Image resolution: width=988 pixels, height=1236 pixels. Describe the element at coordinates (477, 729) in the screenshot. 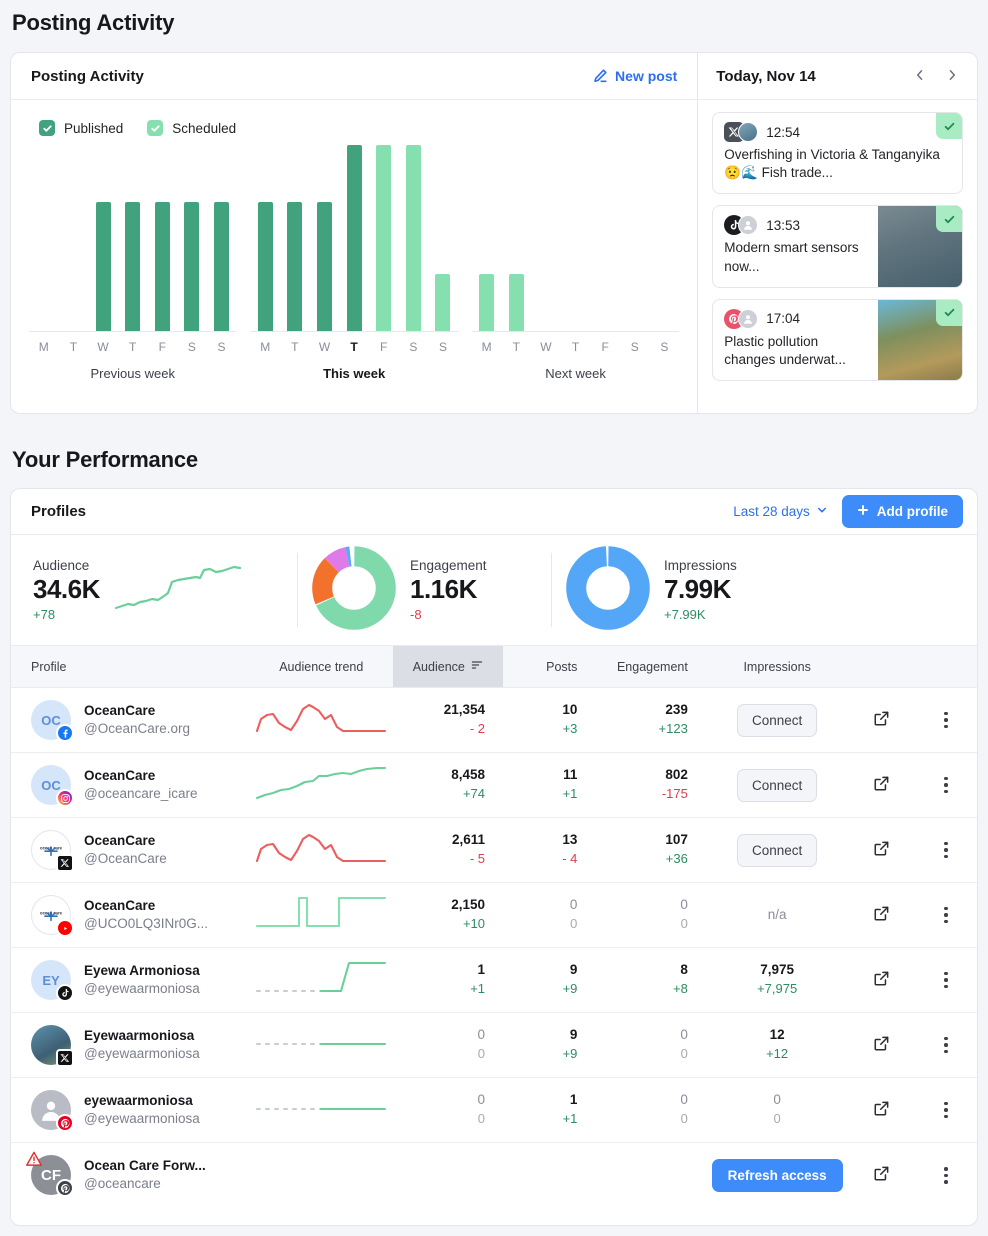

I see `cell-audience-delta: - 2` at that location.